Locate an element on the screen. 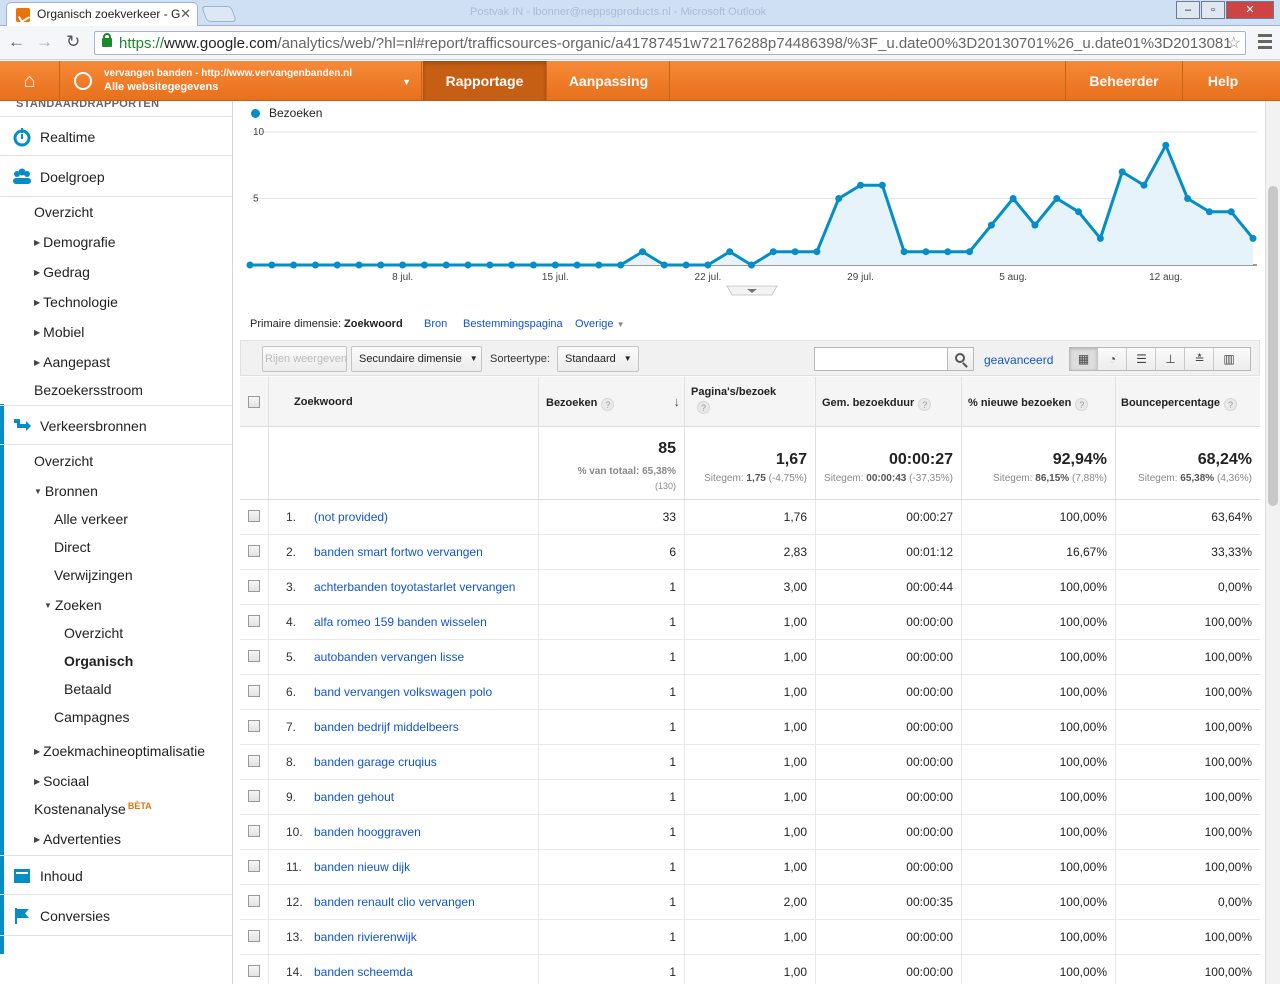  pie-view-icon: ◔ is located at coordinates (1113, 359).